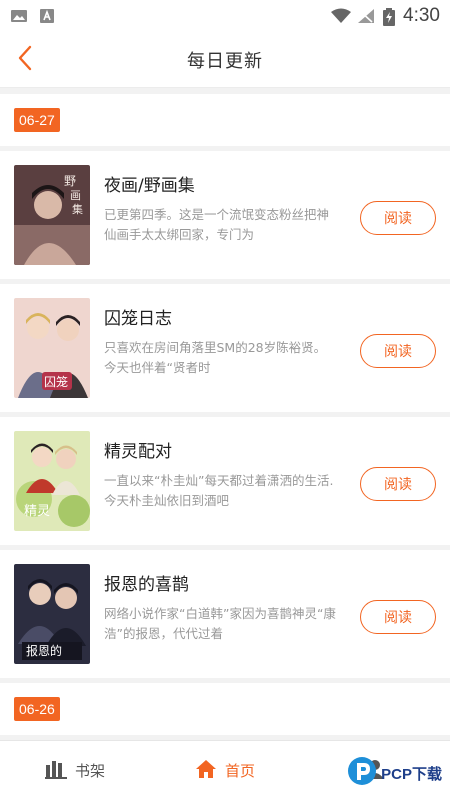 Image resolution: width=450 pixels, height=800 pixels. Describe the element at coordinates (220, 449) in the screenshot. I see `book-title: 精灵配对` at that location.